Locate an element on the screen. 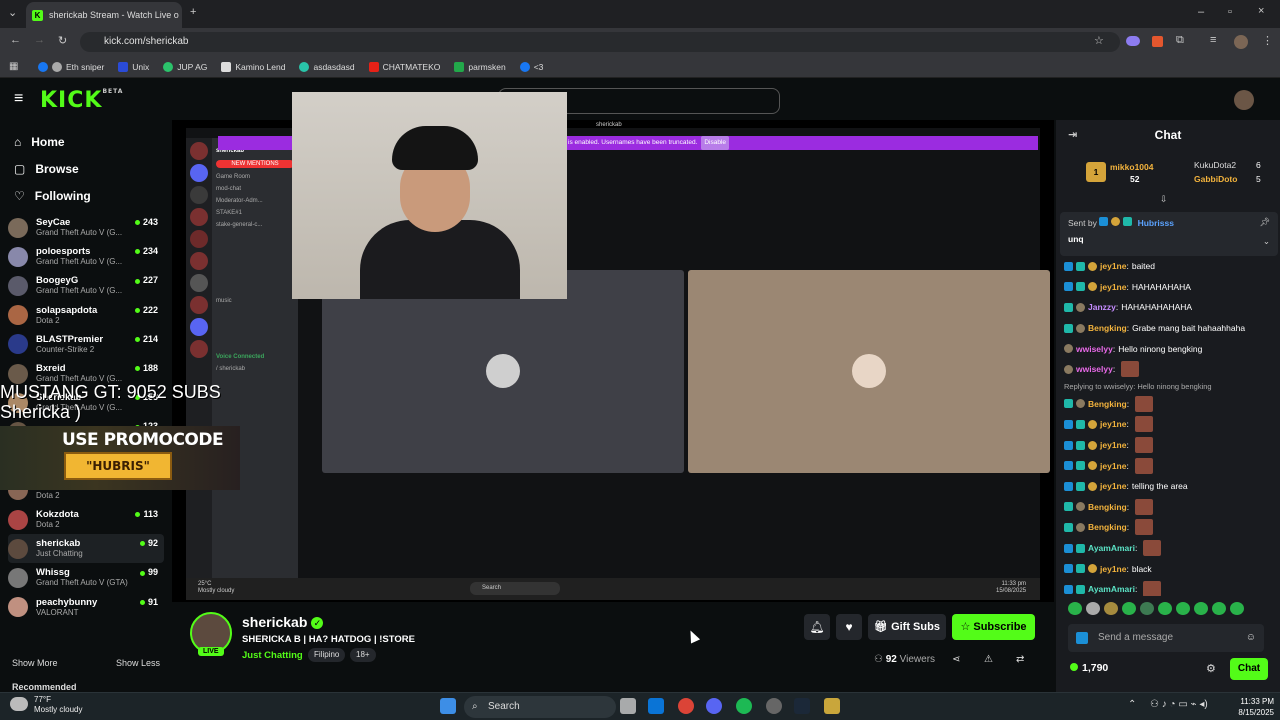 The height and width of the screenshot is (720, 1280). steam-icon is located at coordinates (802, 706).